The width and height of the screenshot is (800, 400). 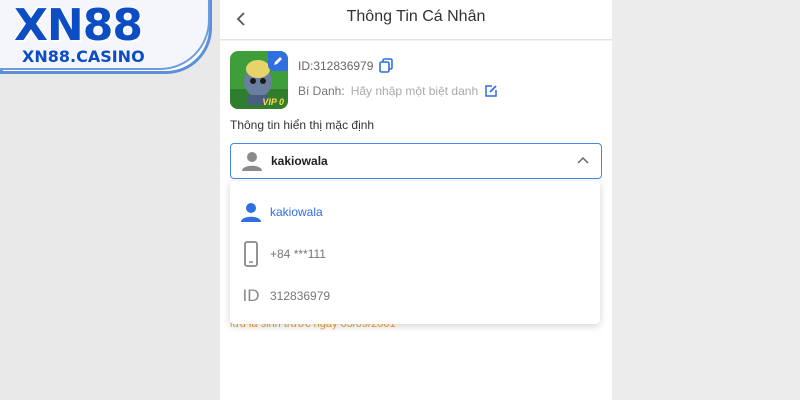 I want to click on copy-icon, so click(x=386, y=65).